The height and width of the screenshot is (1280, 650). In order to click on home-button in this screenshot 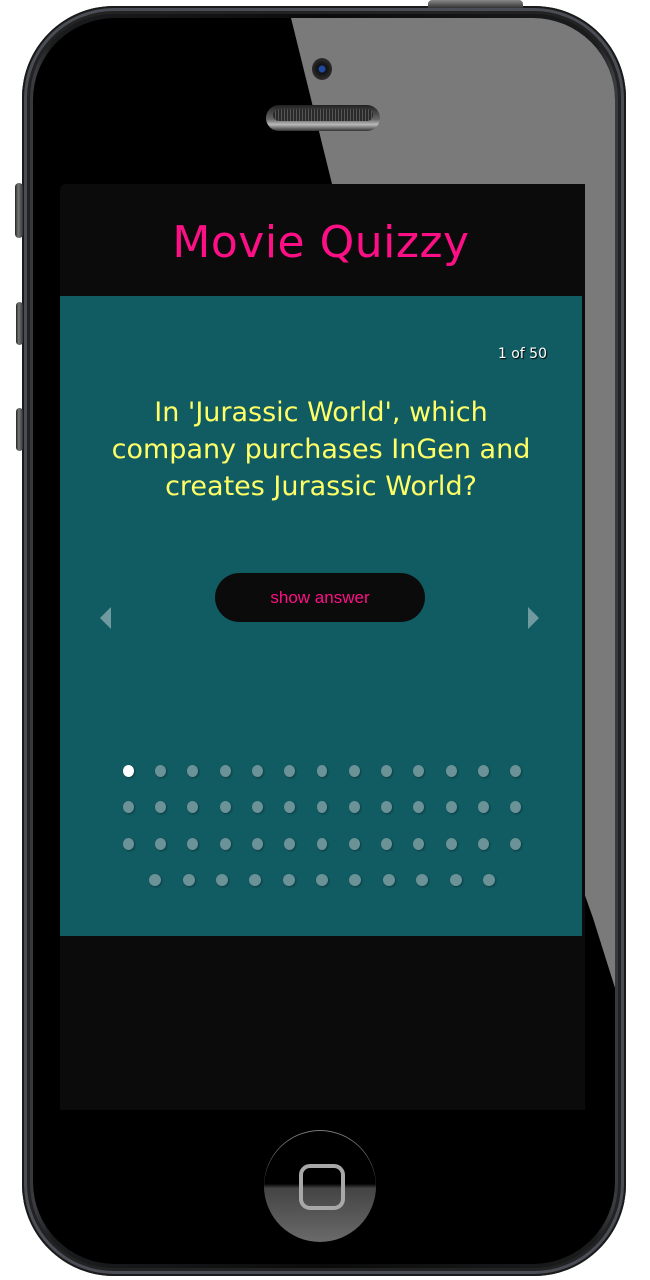, I will do `click(320, 1186)`.